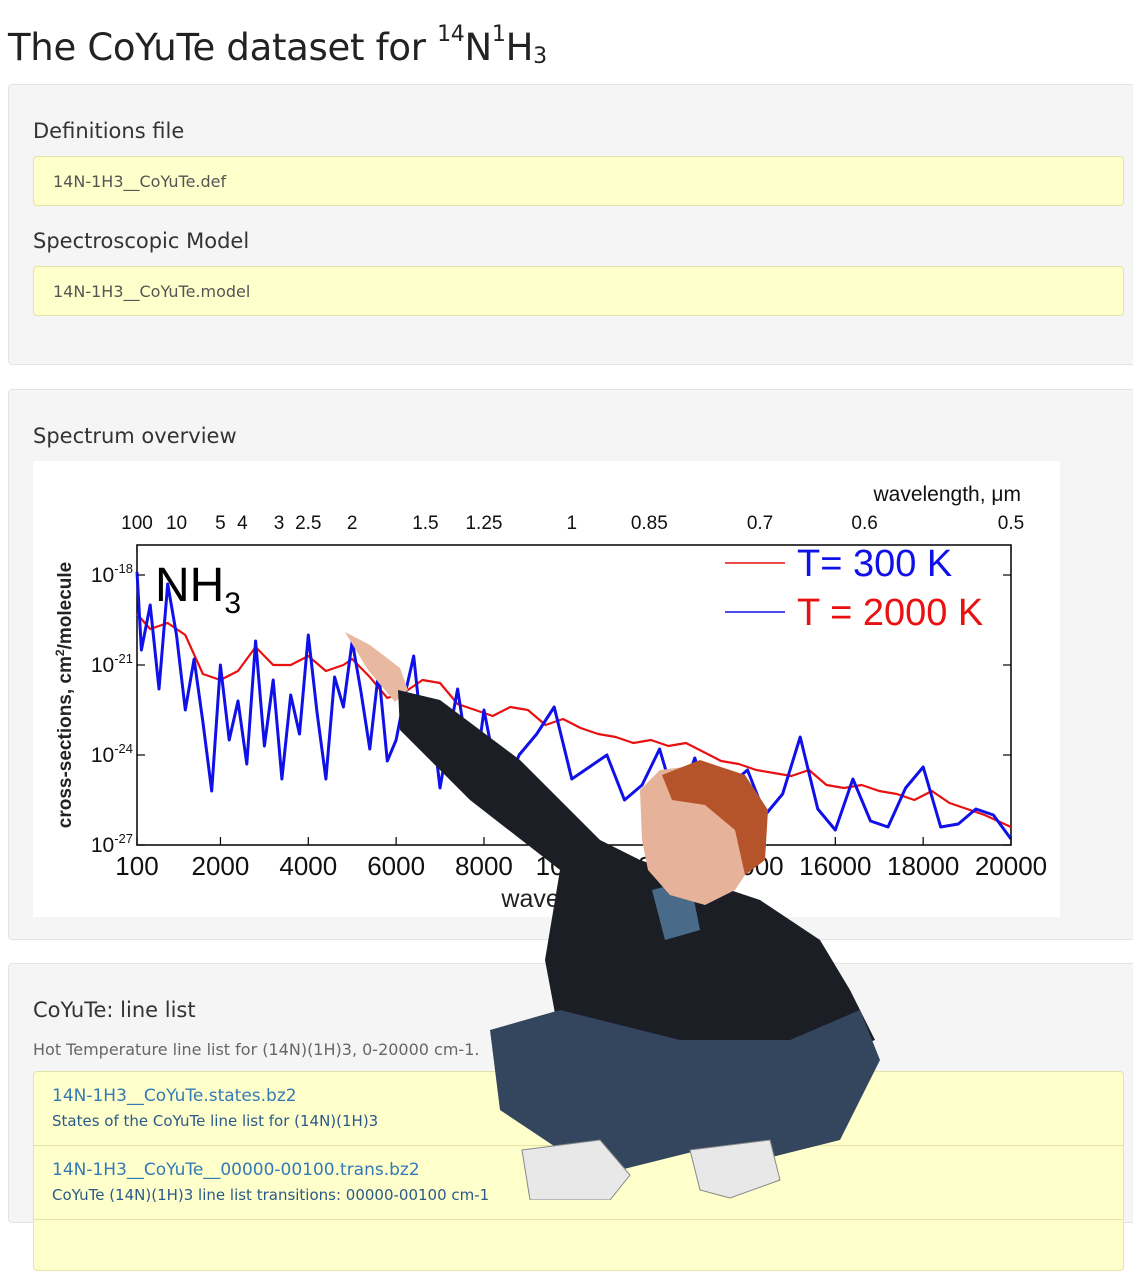  What do you see at coordinates (578, 291) in the screenshot?
I see `model-file: 14N-1H3__CoYuTe.model` at bounding box center [578, 291].